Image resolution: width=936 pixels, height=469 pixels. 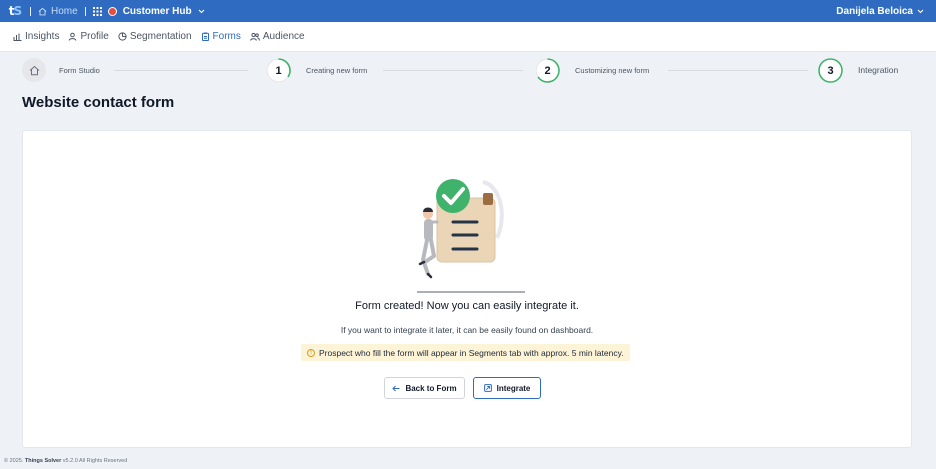 I want to click on external-link-icon, so click(x=487, y=388).